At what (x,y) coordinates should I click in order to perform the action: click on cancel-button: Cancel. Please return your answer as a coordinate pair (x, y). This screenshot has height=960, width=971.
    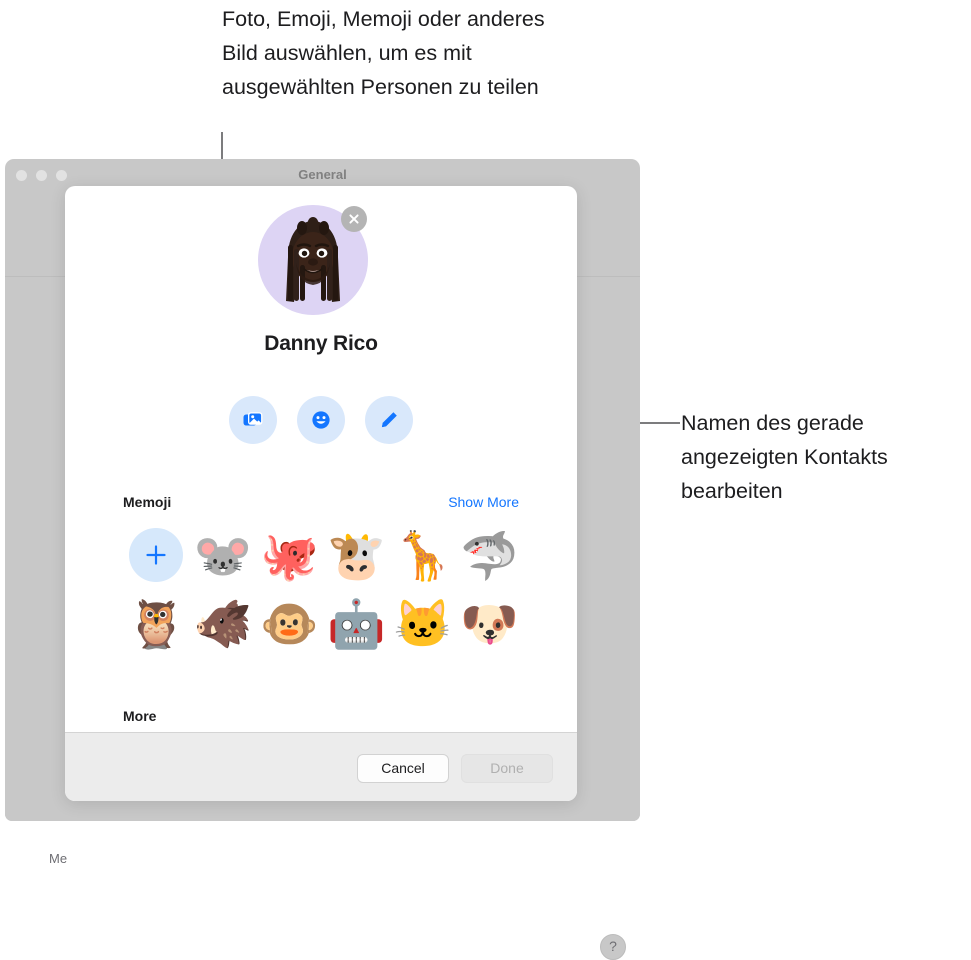
    Looking at the image, I should click on (403, 768).